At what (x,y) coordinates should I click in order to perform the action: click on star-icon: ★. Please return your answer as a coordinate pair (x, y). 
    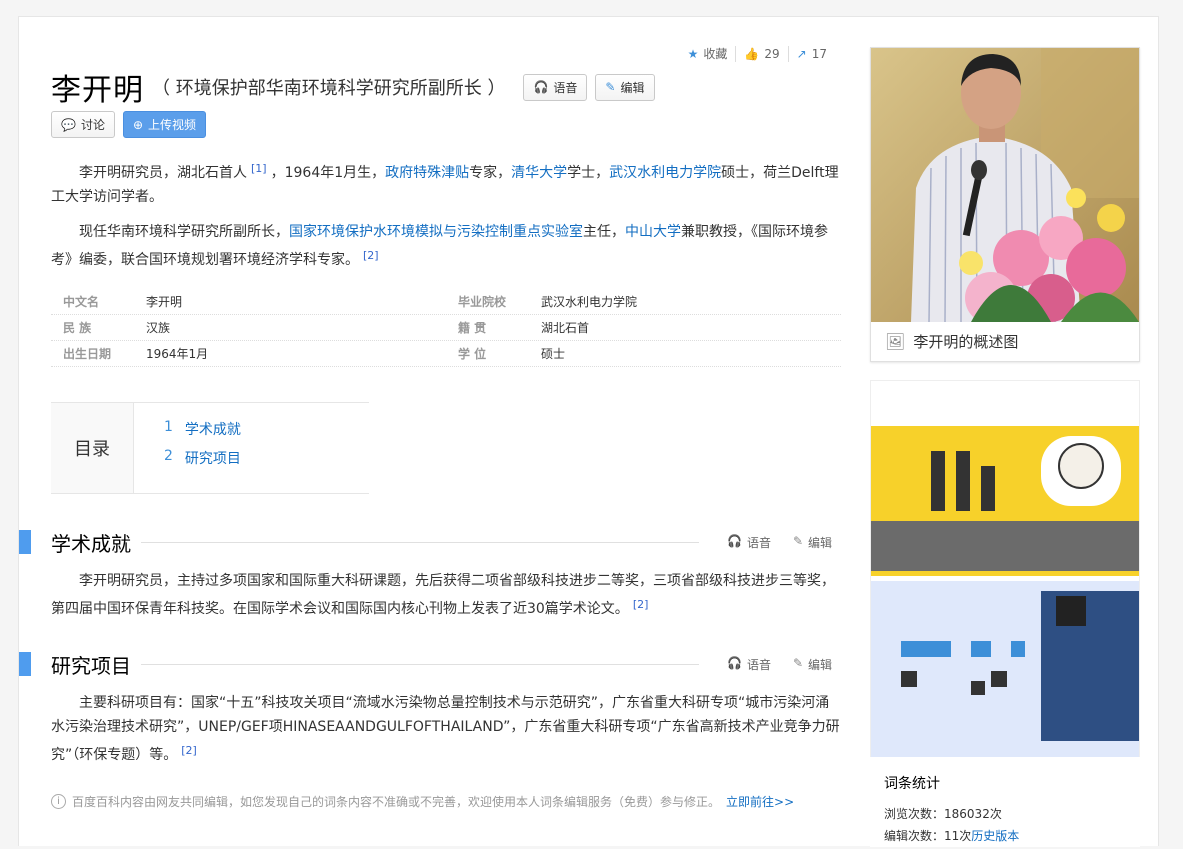
    Looking at the image, I should click on (693, 53).